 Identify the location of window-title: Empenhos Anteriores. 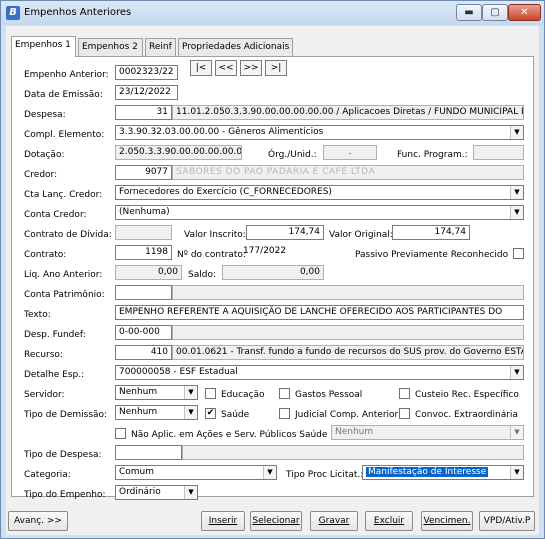
(78, 12).